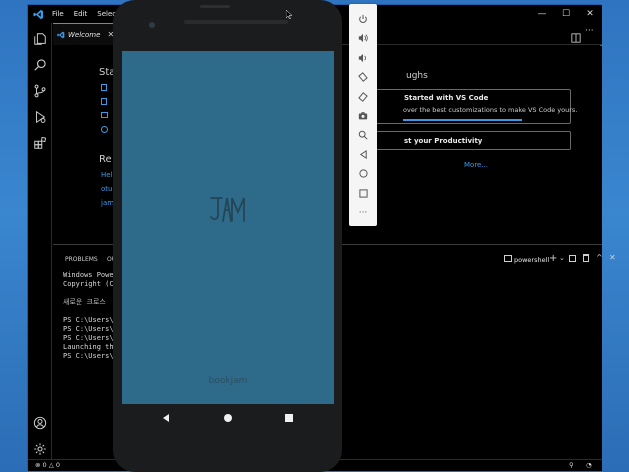 The image size is (629, 472). Describe the element at coordinates (566, 14) in the screenshot. I see `maximize-button: ☐` at that location.